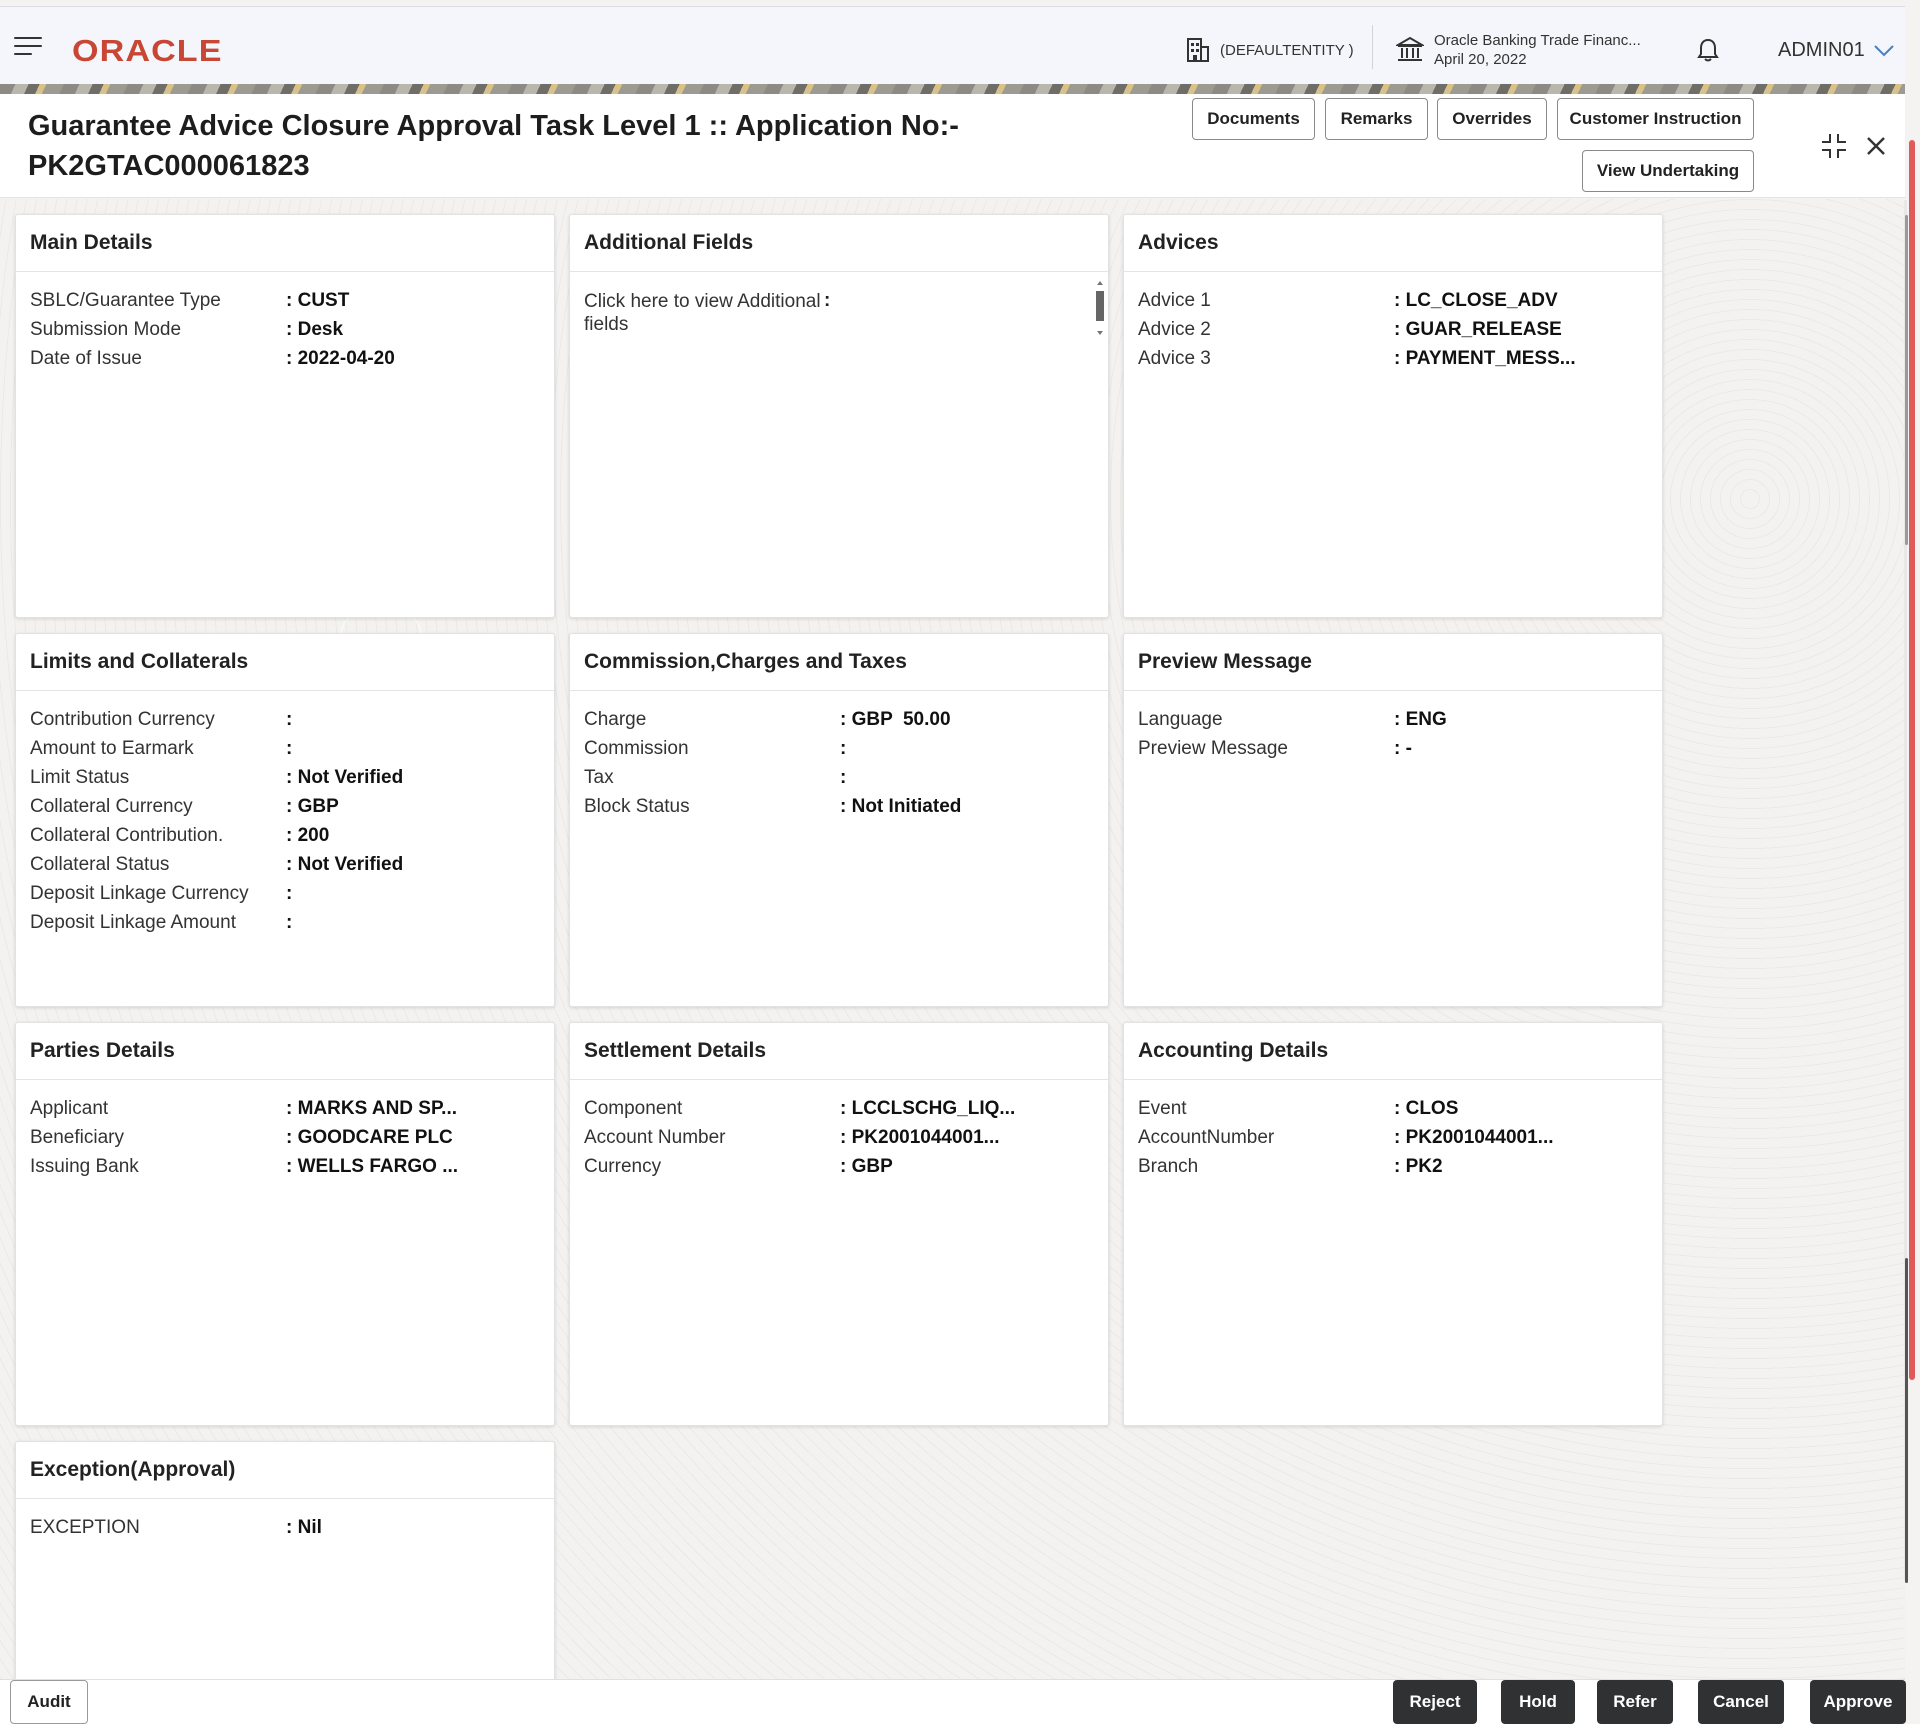 The height and width of the screenshot is (1724, 1920). Describe the element at coordinates (133, 923) in the screenshot. I see `field-label: Deposit Linkage Amount` at that location.